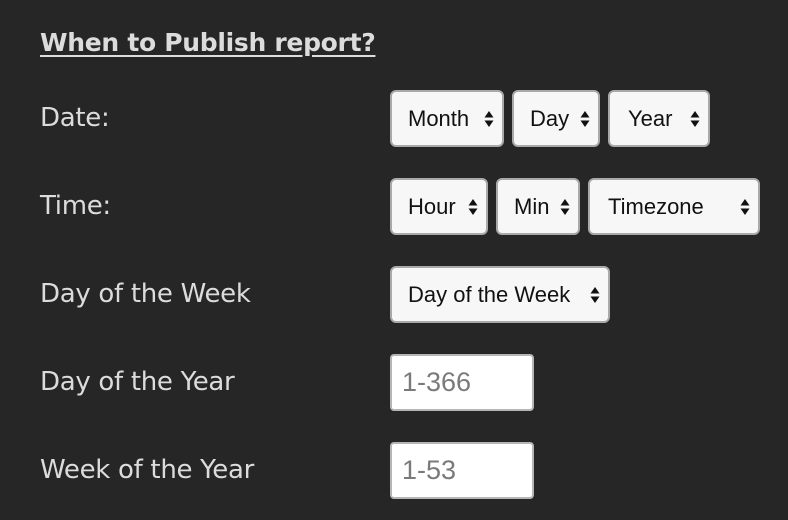  I want to click on day-select-value: Day, so click(550, 118).